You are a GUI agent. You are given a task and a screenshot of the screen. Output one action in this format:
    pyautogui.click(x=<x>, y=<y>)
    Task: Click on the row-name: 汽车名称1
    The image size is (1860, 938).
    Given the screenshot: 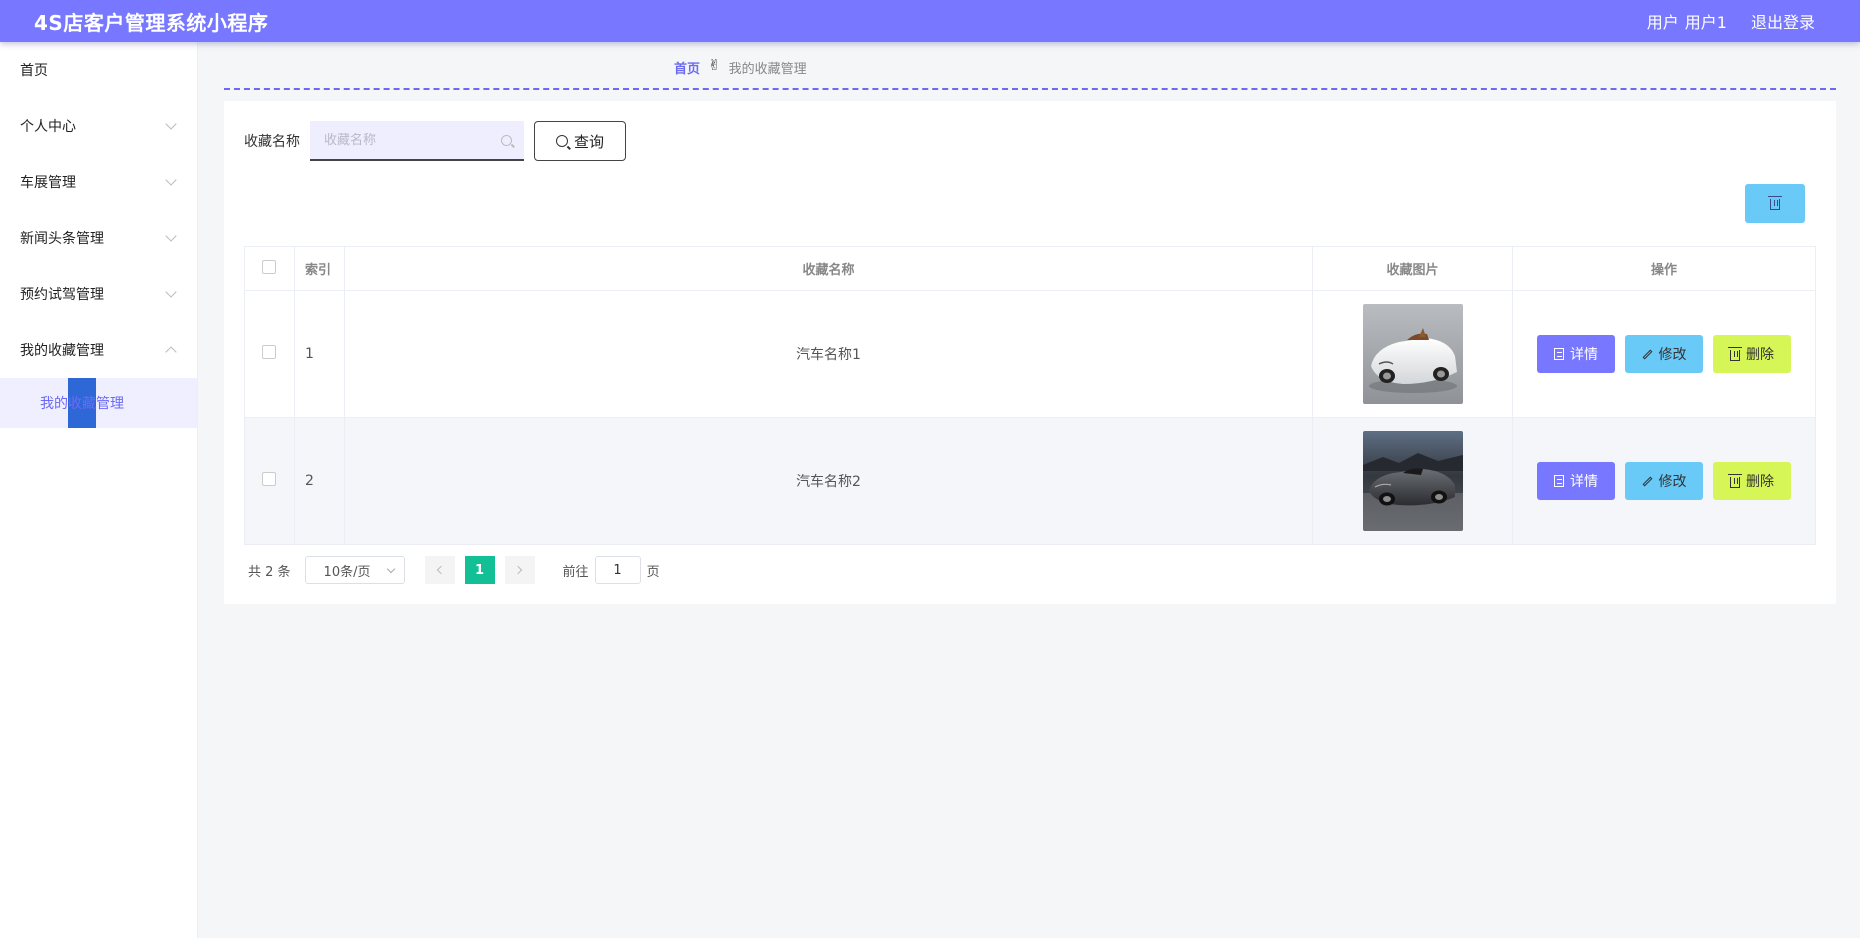 What is the action you would take?
    pyautogui.click(x=828, y=354)
    